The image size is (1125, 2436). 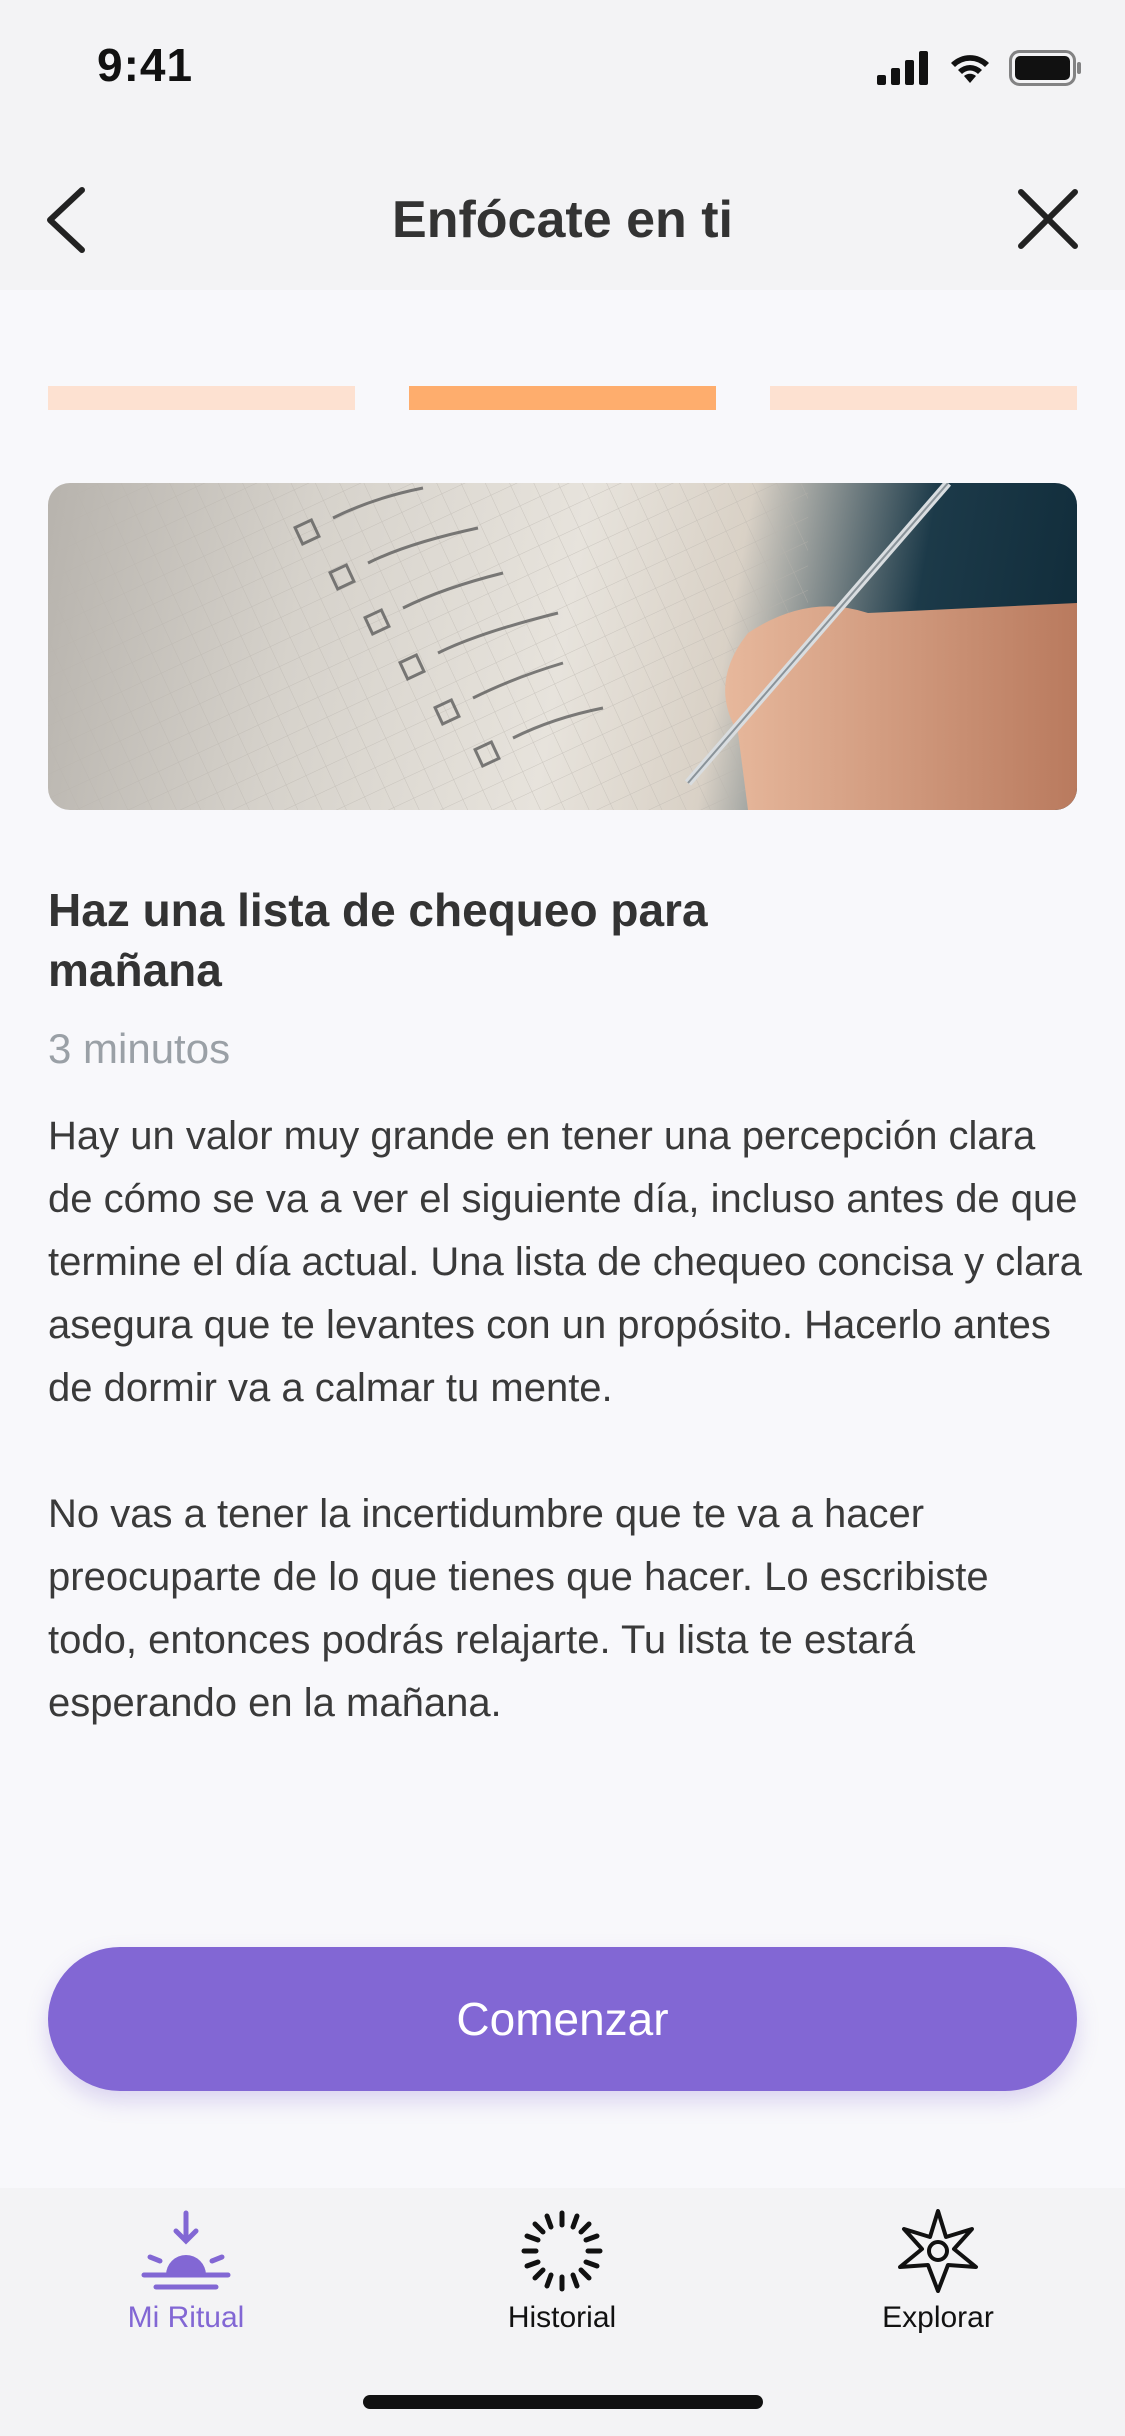 I want to click on hero-image, so click(x=562, y=646).